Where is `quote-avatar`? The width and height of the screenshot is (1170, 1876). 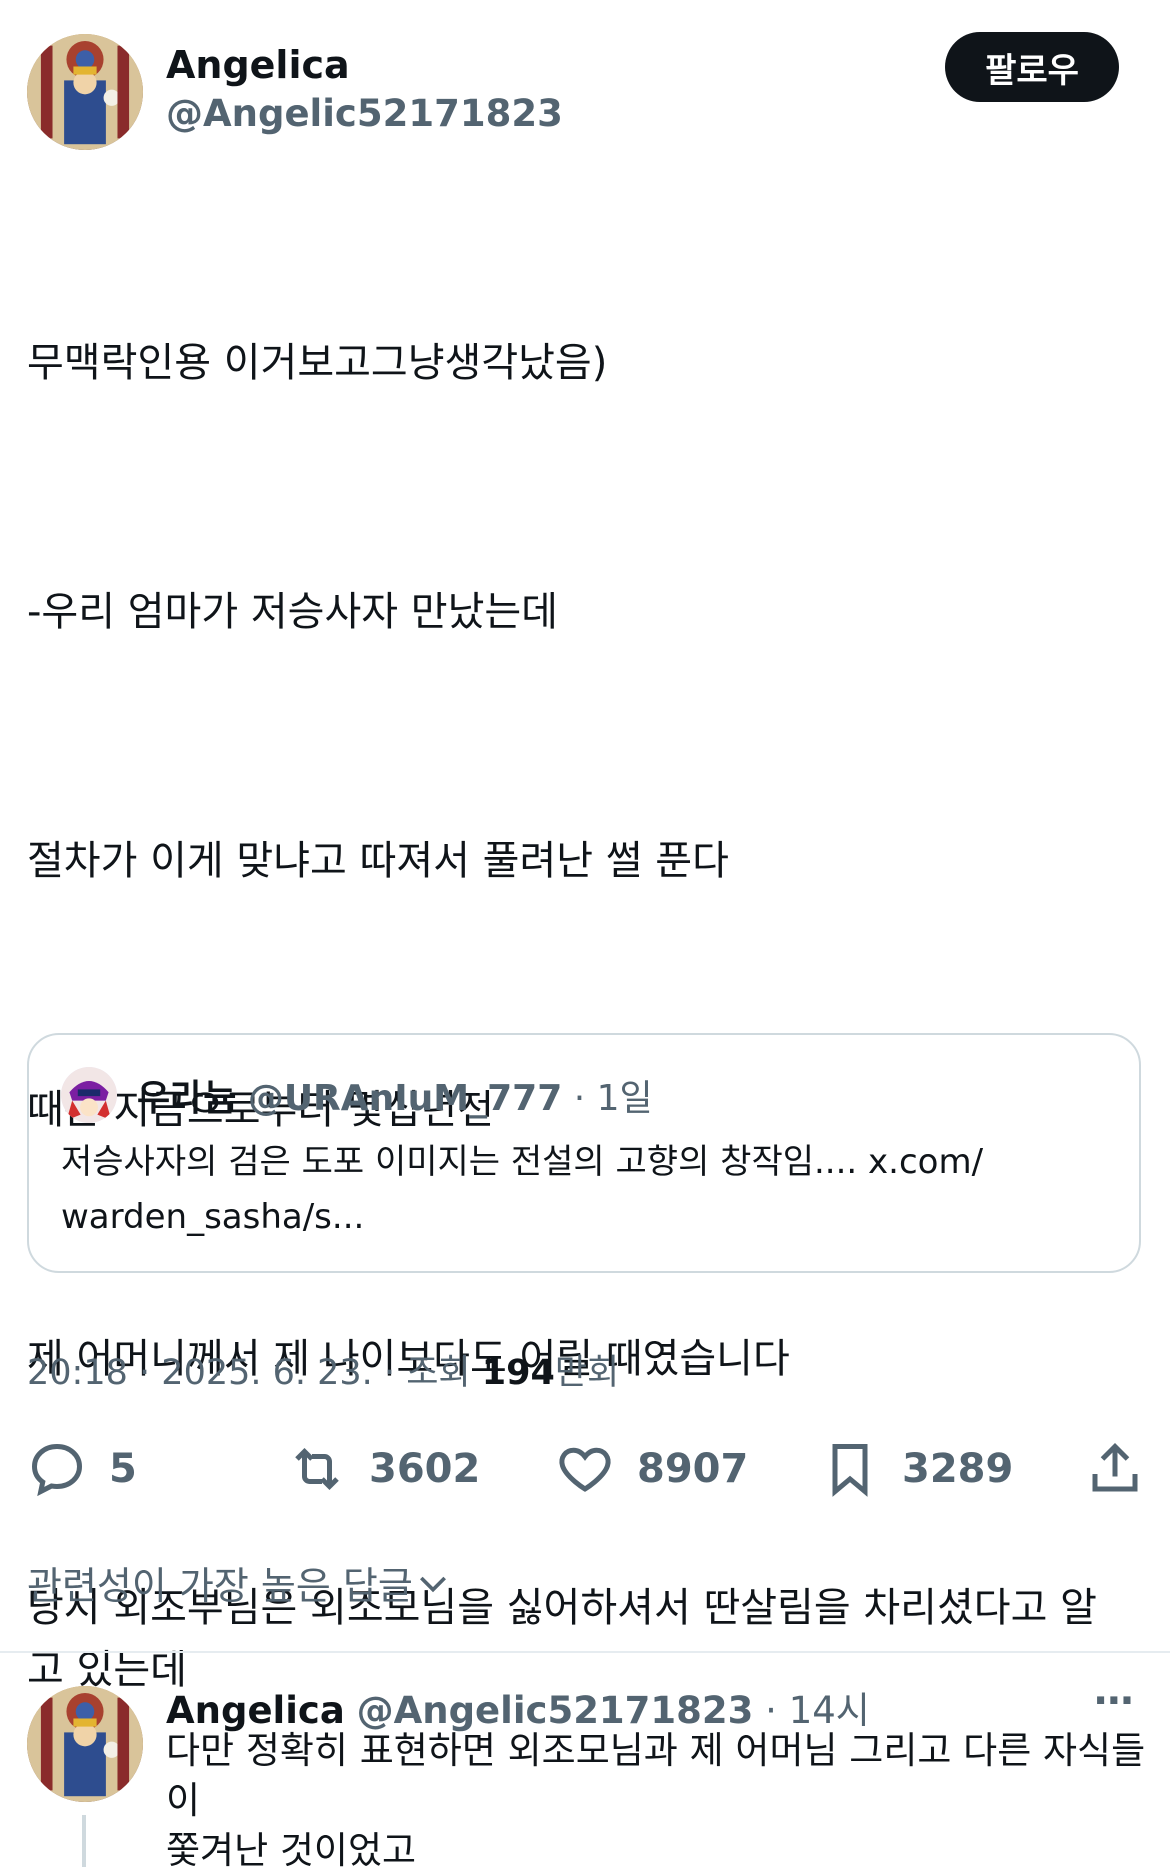
quote-avatar is located at coordinates (89, 1095).